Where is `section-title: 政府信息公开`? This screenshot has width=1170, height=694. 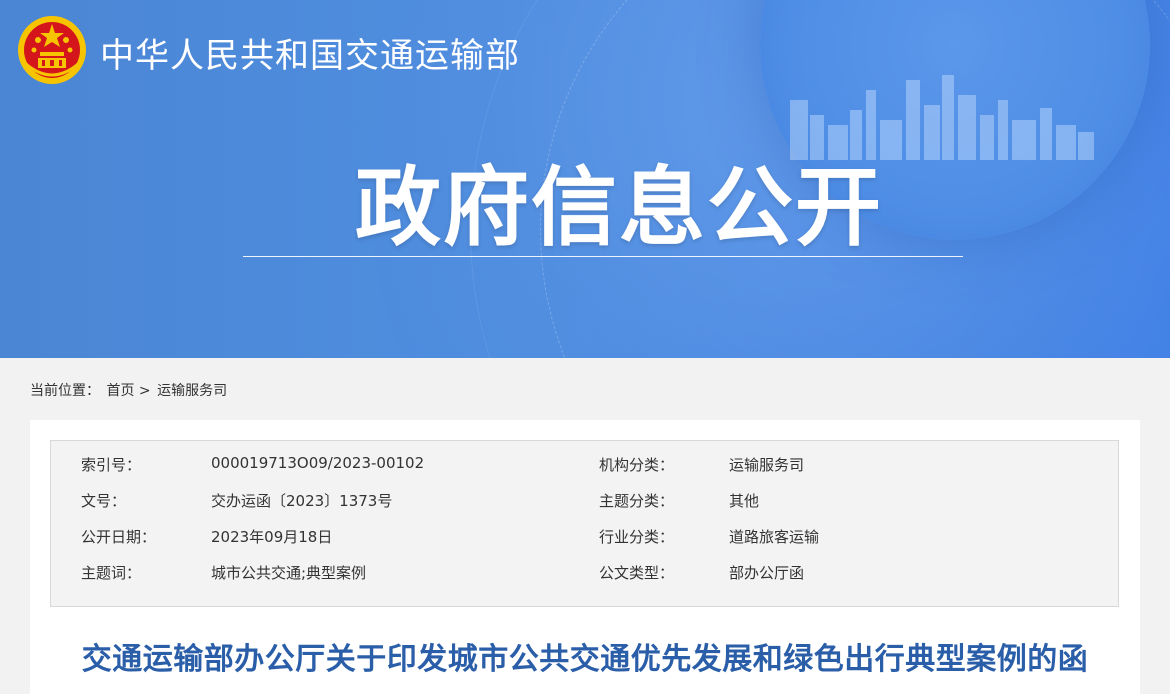 section-title: 政府信息公开 is located at coordinates (619, 208).